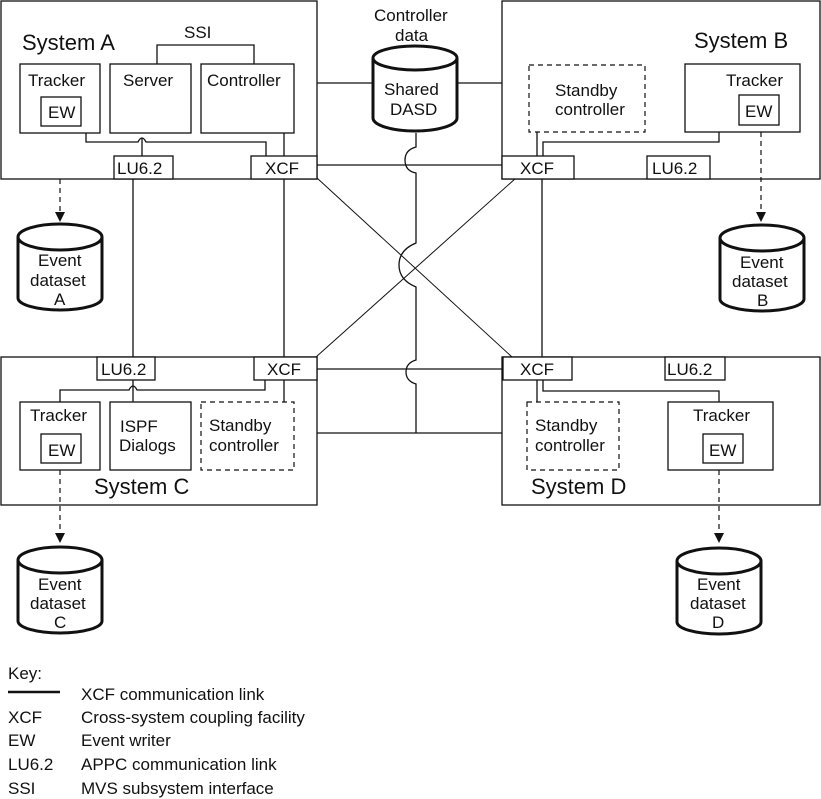  I want to click on legend-term-2: EW, so click(21, 740).